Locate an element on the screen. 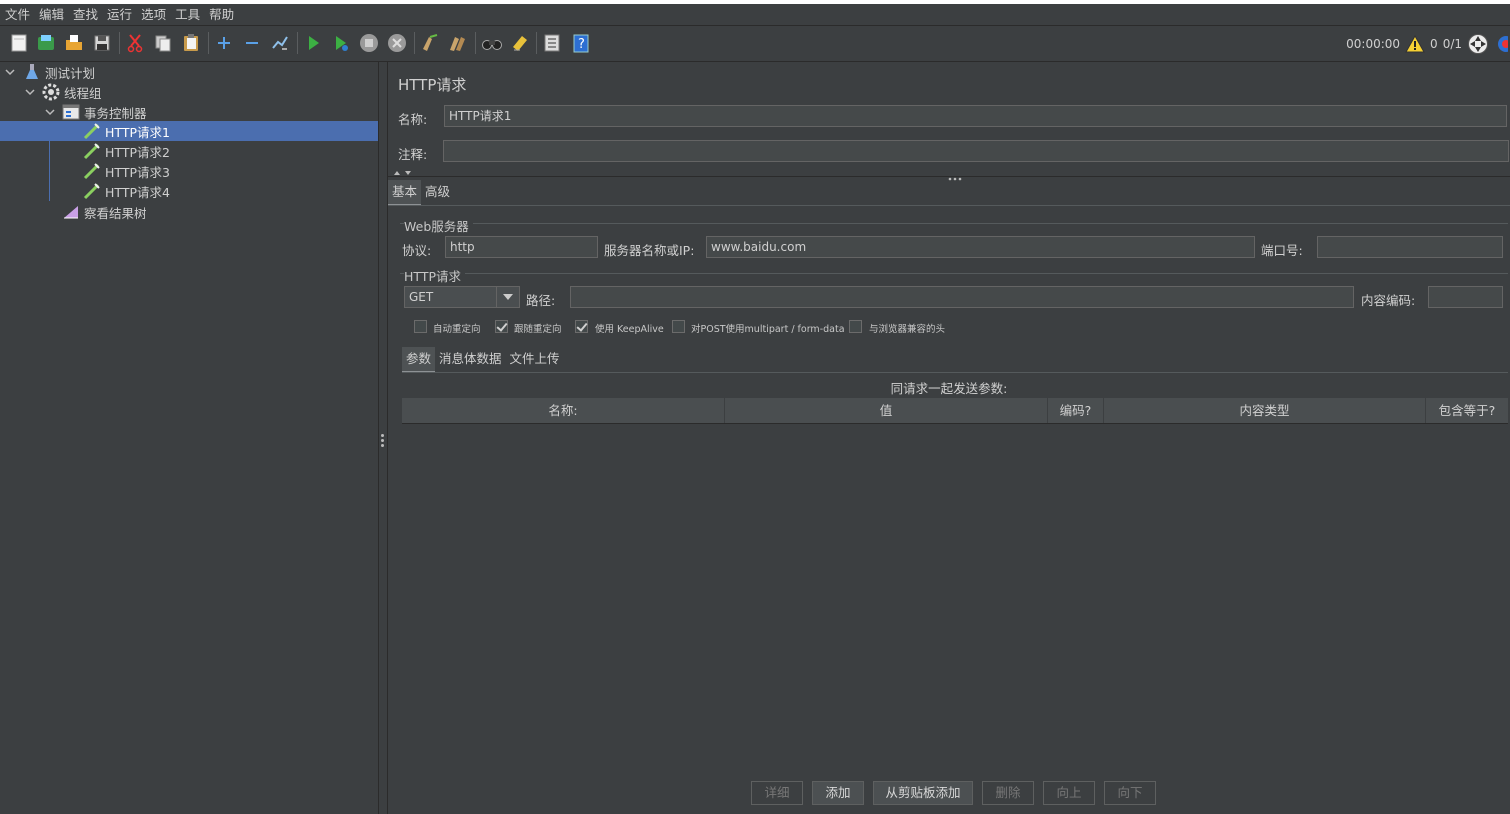 This screenshot has width=1510, height=814. save-icon is located at coordinates (102, 43).